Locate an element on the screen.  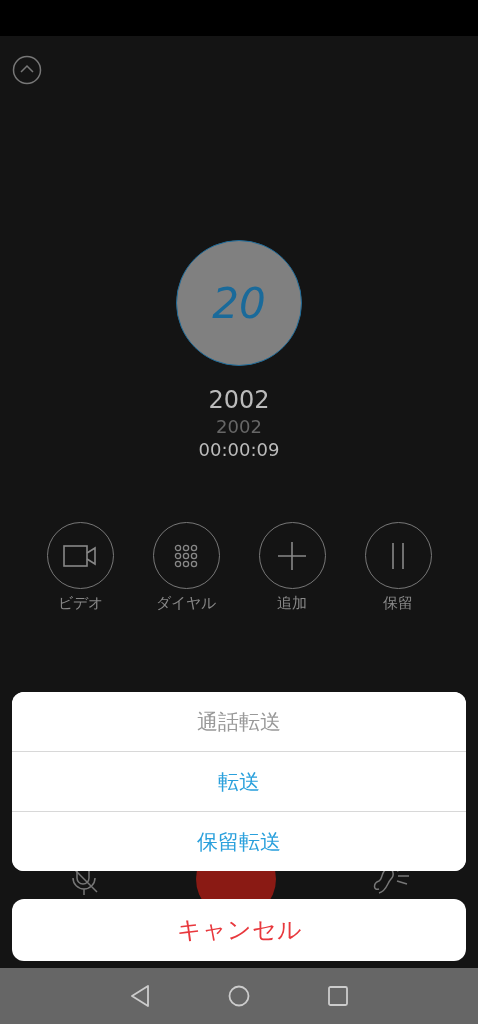
call-duration: 00:00:09 is located at coordinates (239, 449).